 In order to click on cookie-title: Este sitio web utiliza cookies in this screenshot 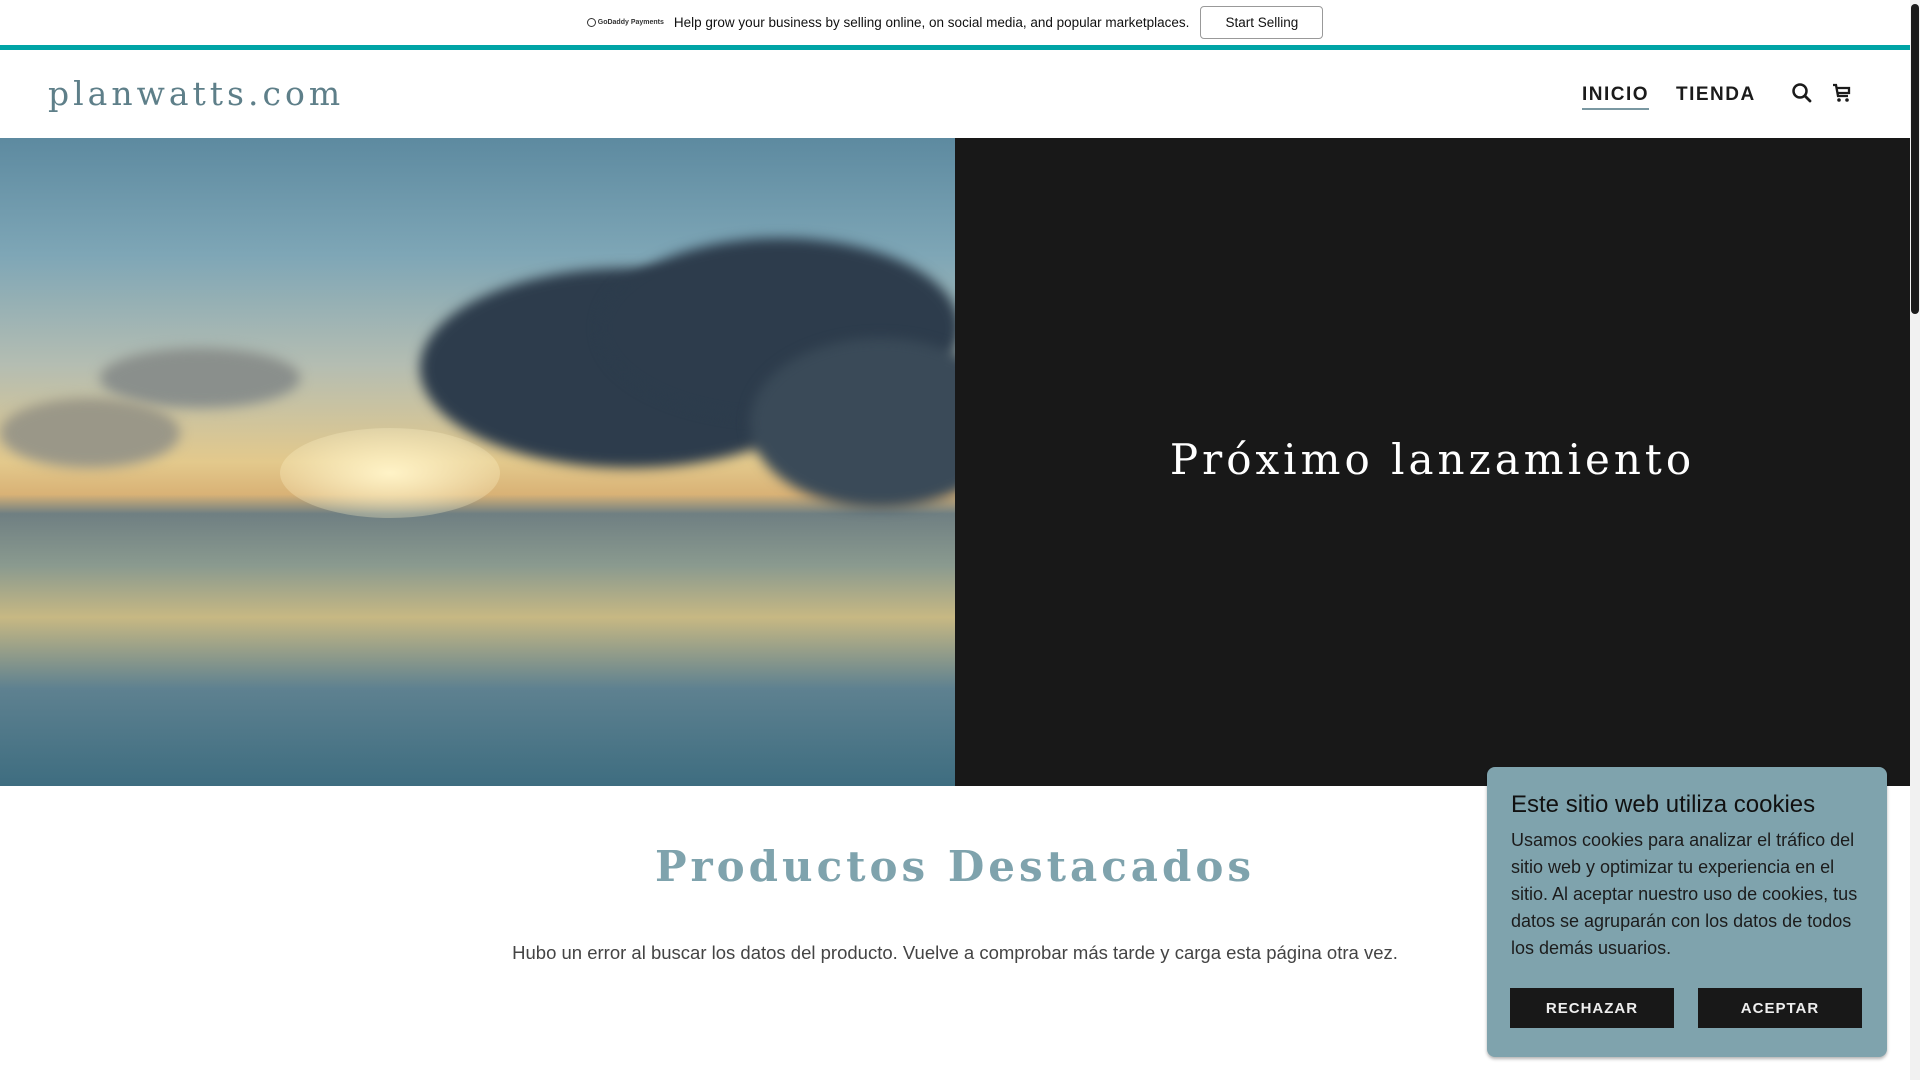, I will do `click(1663, 804)`.